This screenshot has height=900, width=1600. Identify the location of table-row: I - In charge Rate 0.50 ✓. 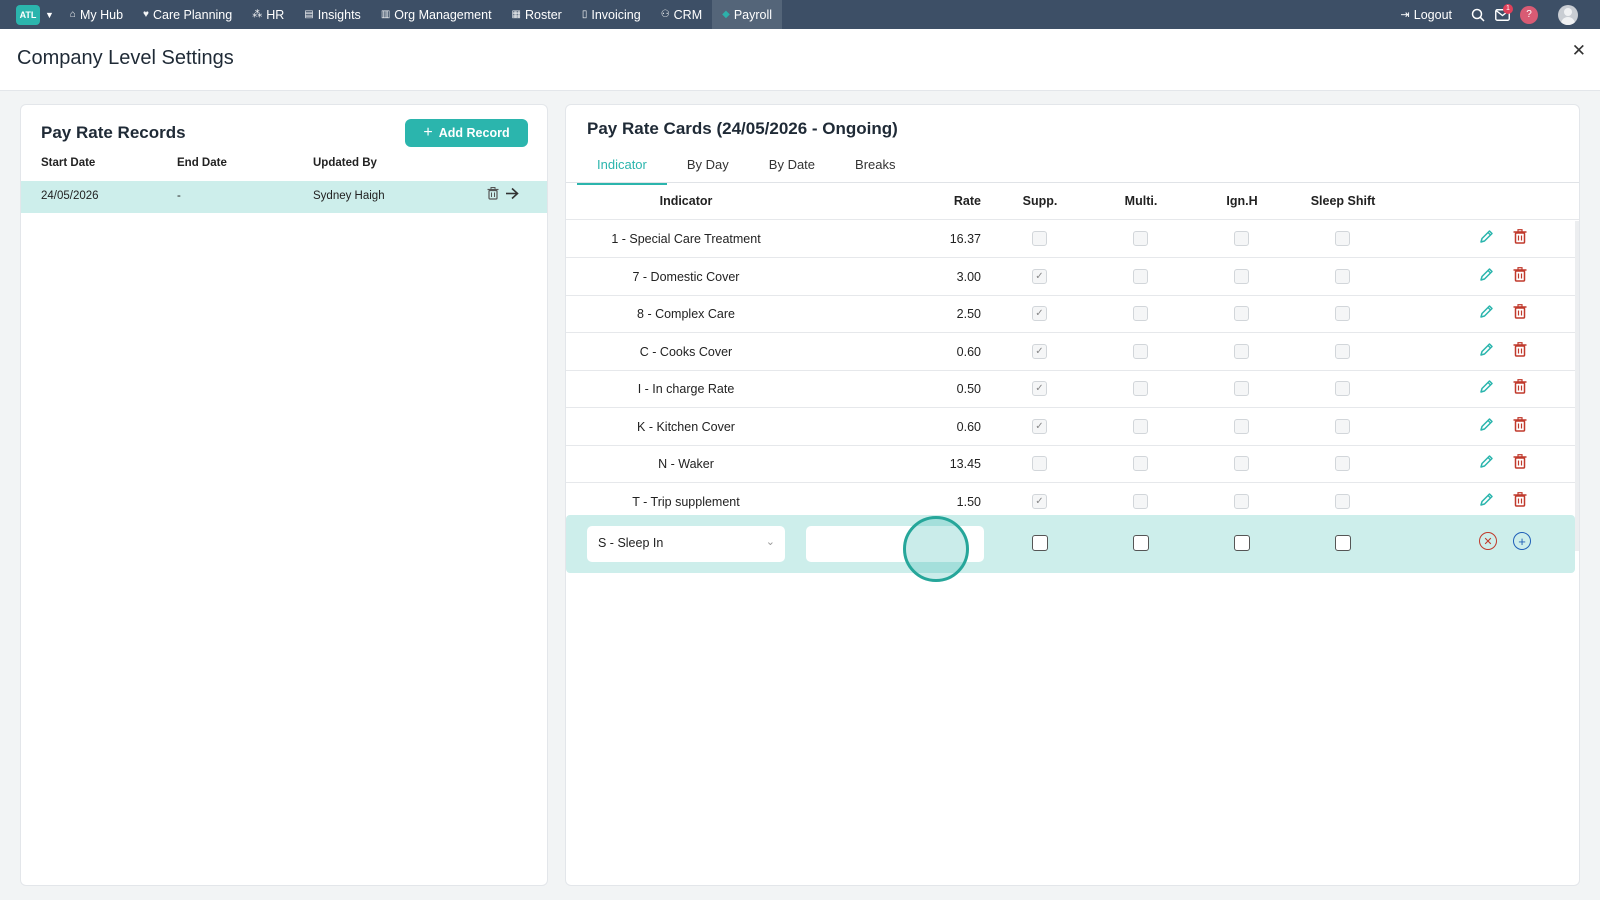
(1072, 389).